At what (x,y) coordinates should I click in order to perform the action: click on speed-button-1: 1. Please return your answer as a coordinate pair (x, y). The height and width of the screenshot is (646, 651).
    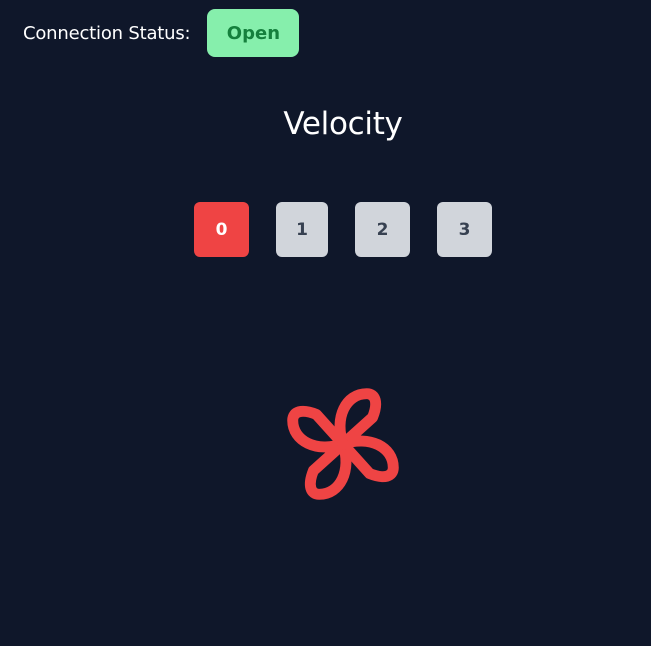
    Looking at the image, I should click on (302, 229).